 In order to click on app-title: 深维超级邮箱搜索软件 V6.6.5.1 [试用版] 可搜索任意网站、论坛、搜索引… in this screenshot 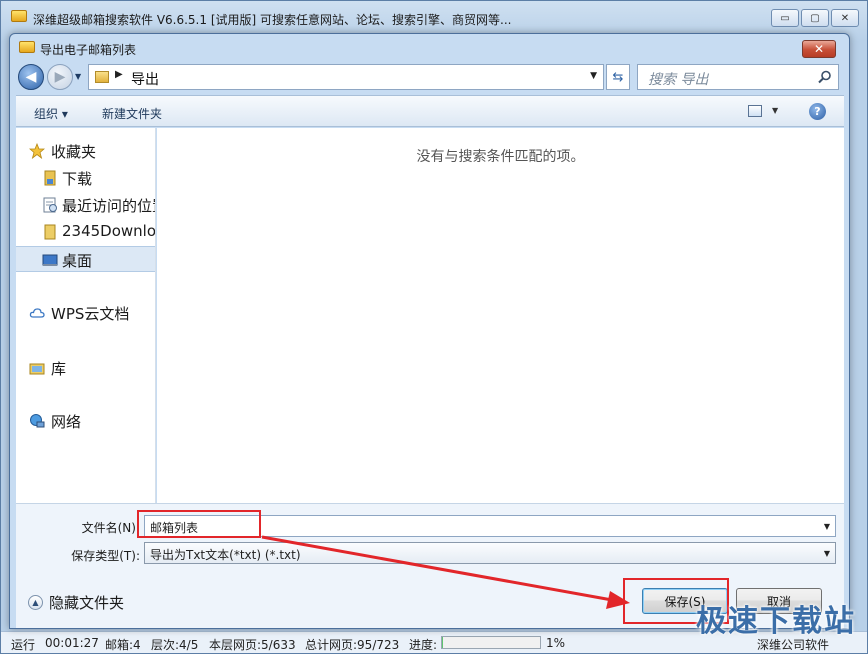, I will do `click(272, 20)`.